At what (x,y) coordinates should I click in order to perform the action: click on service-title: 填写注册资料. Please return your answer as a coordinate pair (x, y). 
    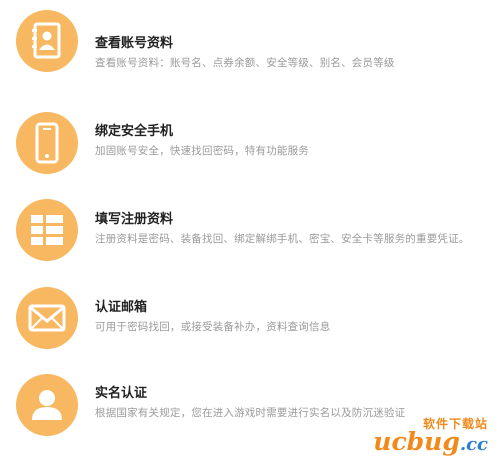
    Looking at the image, I should click on (134, 219).